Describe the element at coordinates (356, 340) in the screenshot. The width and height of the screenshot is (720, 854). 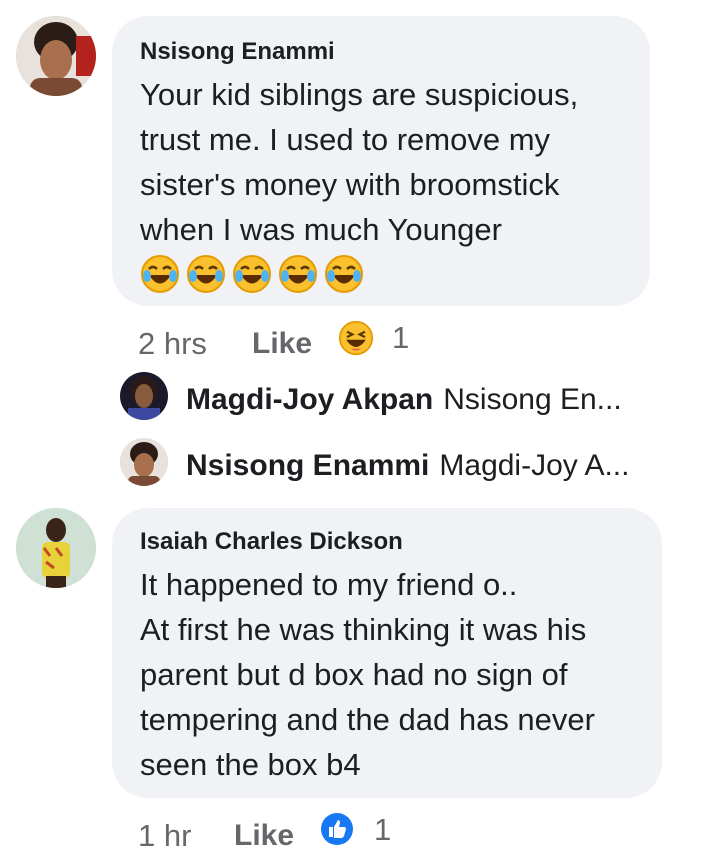
I see `reaction-laughing-icon` at that location.